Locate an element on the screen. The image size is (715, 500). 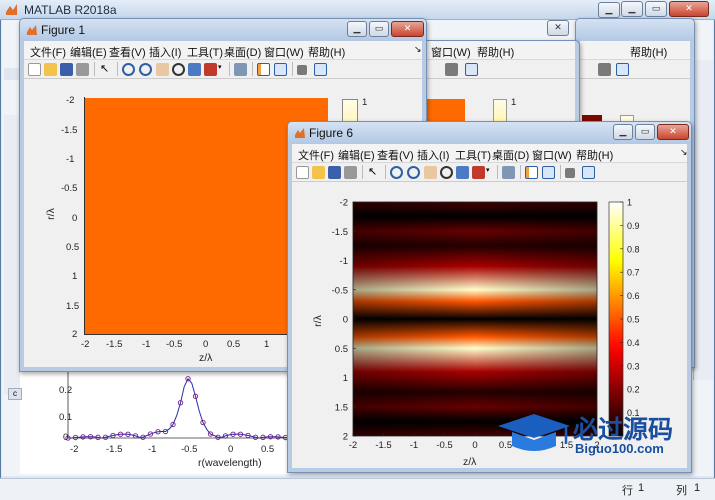
main-maximize-button: ▭ is located at coordinates (656, 9).